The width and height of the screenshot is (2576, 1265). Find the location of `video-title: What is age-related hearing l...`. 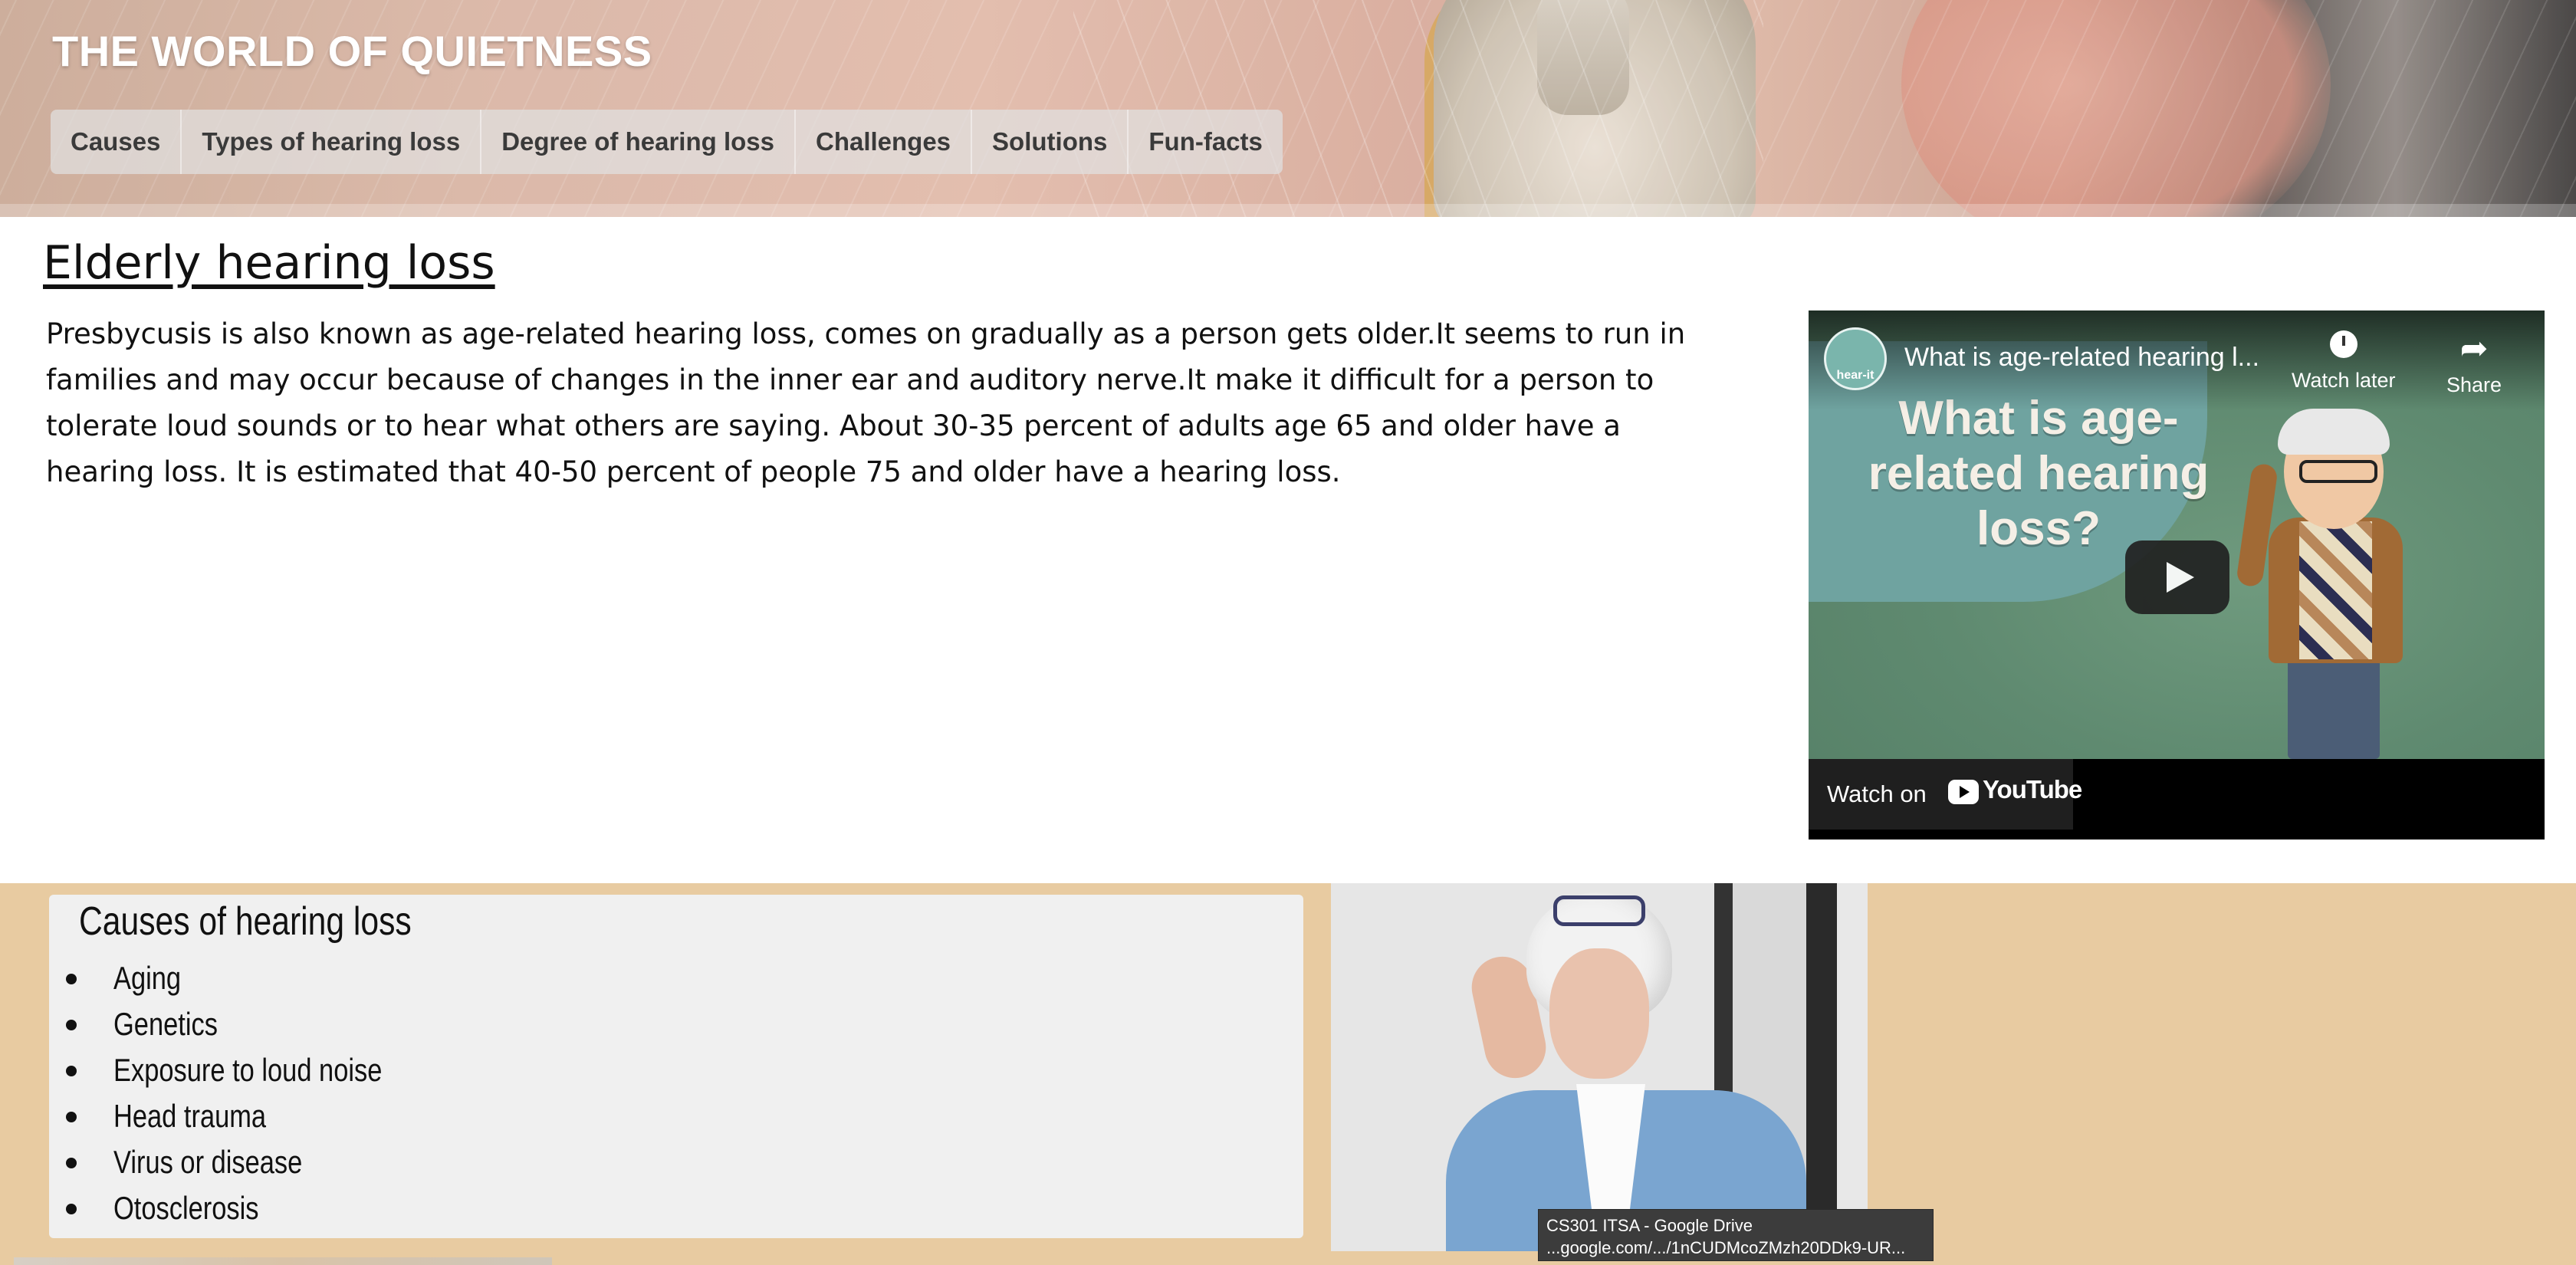

video-title: What is age-related hearing l... is located at coordinates (2081, 358).